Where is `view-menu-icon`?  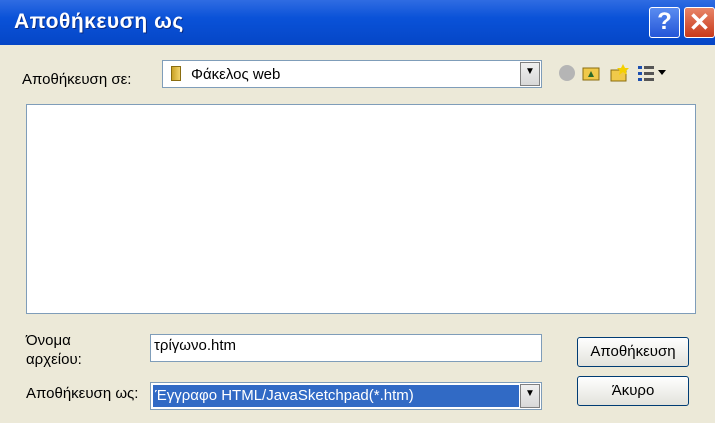 view-menu-icon is located at coordinates (656, 73).